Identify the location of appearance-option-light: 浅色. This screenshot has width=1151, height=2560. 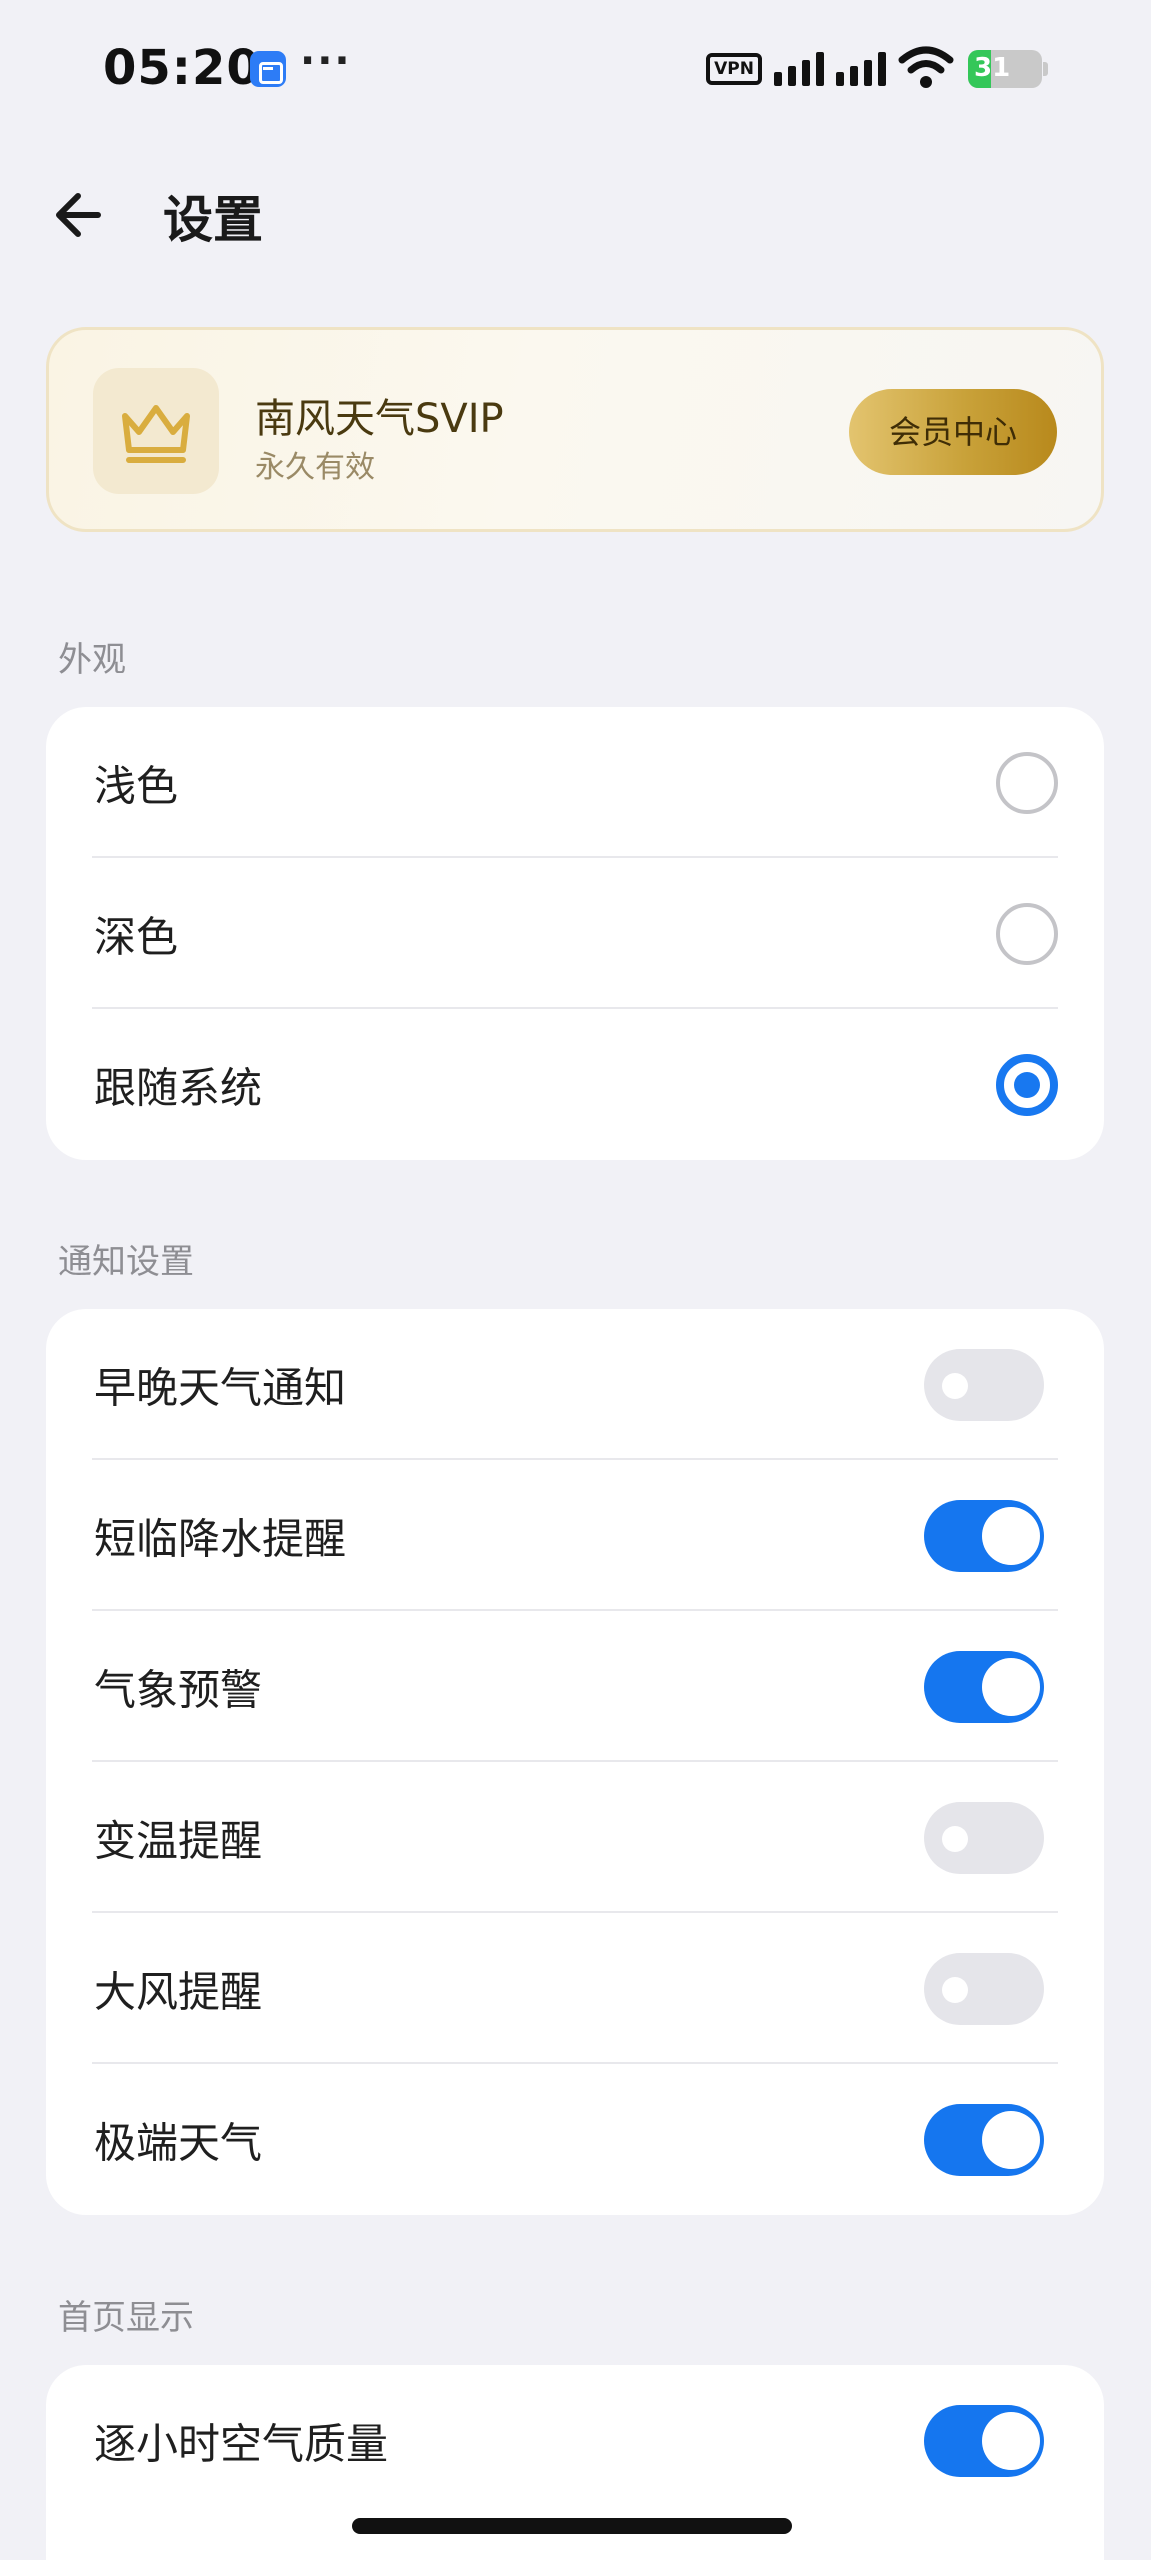
(575, 782).